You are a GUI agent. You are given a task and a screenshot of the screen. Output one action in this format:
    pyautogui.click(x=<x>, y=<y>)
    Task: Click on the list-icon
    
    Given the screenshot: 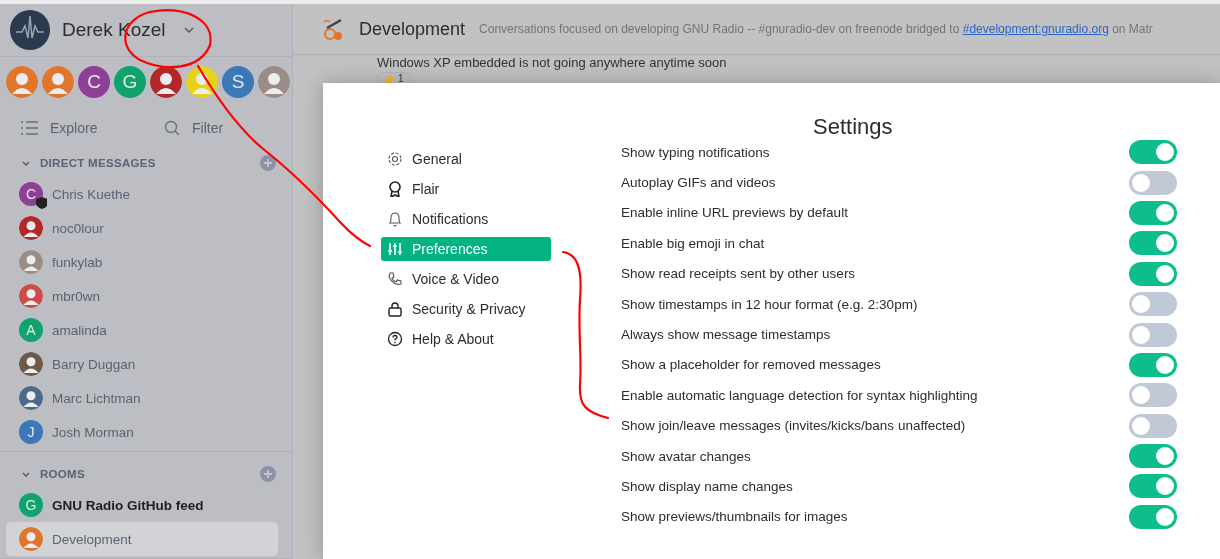 What is the action you would take?
    pyautogui.click(x=29, y=127)
    